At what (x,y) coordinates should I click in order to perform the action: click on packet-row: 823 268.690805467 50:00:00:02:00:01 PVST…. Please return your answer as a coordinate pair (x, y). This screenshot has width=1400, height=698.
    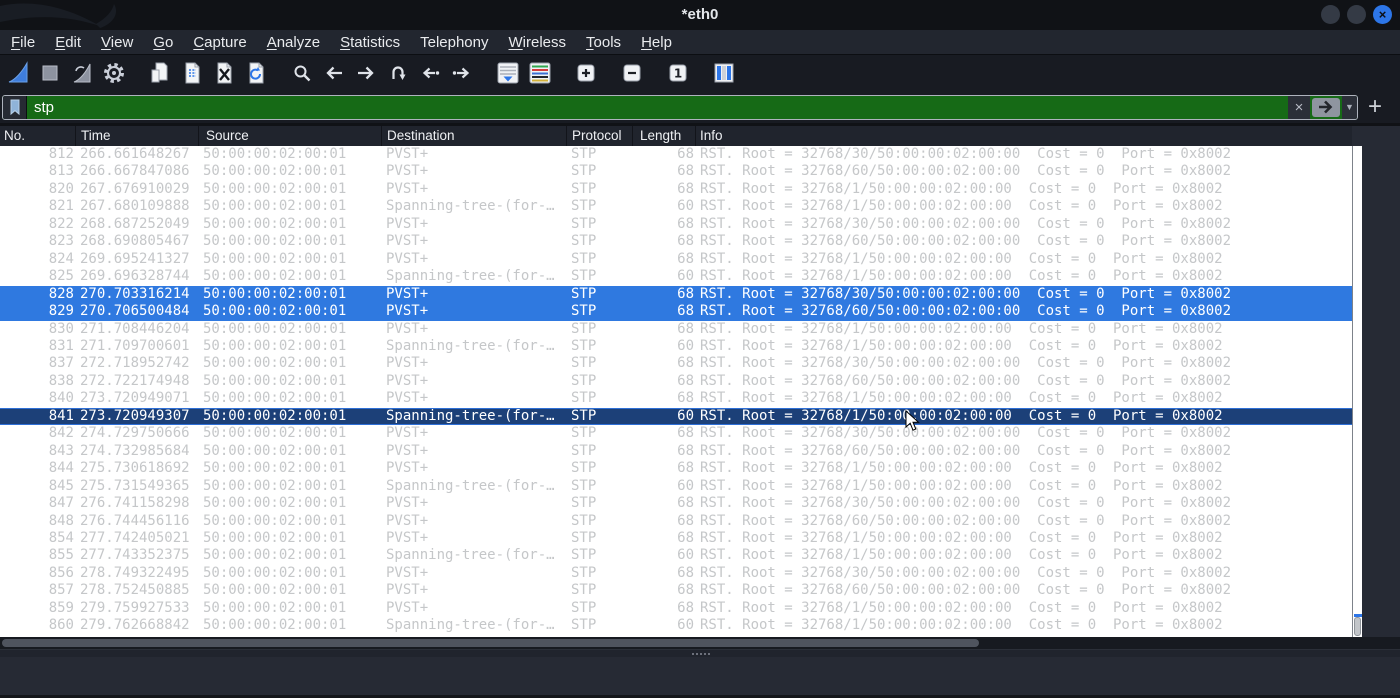
    Looking at the image, I should click on (676, 241).